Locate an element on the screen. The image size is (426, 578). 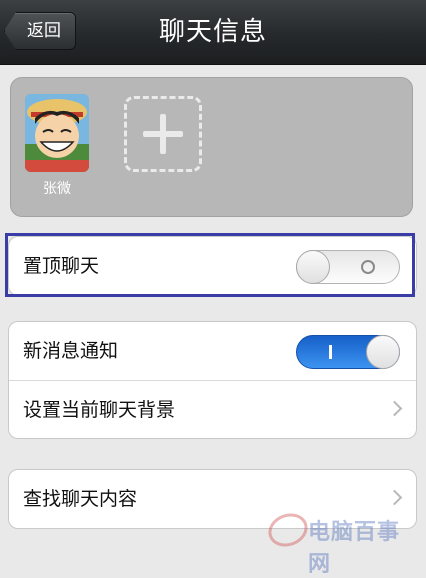
watermark: 电脑百事网 is located at coordinates (340, 542).